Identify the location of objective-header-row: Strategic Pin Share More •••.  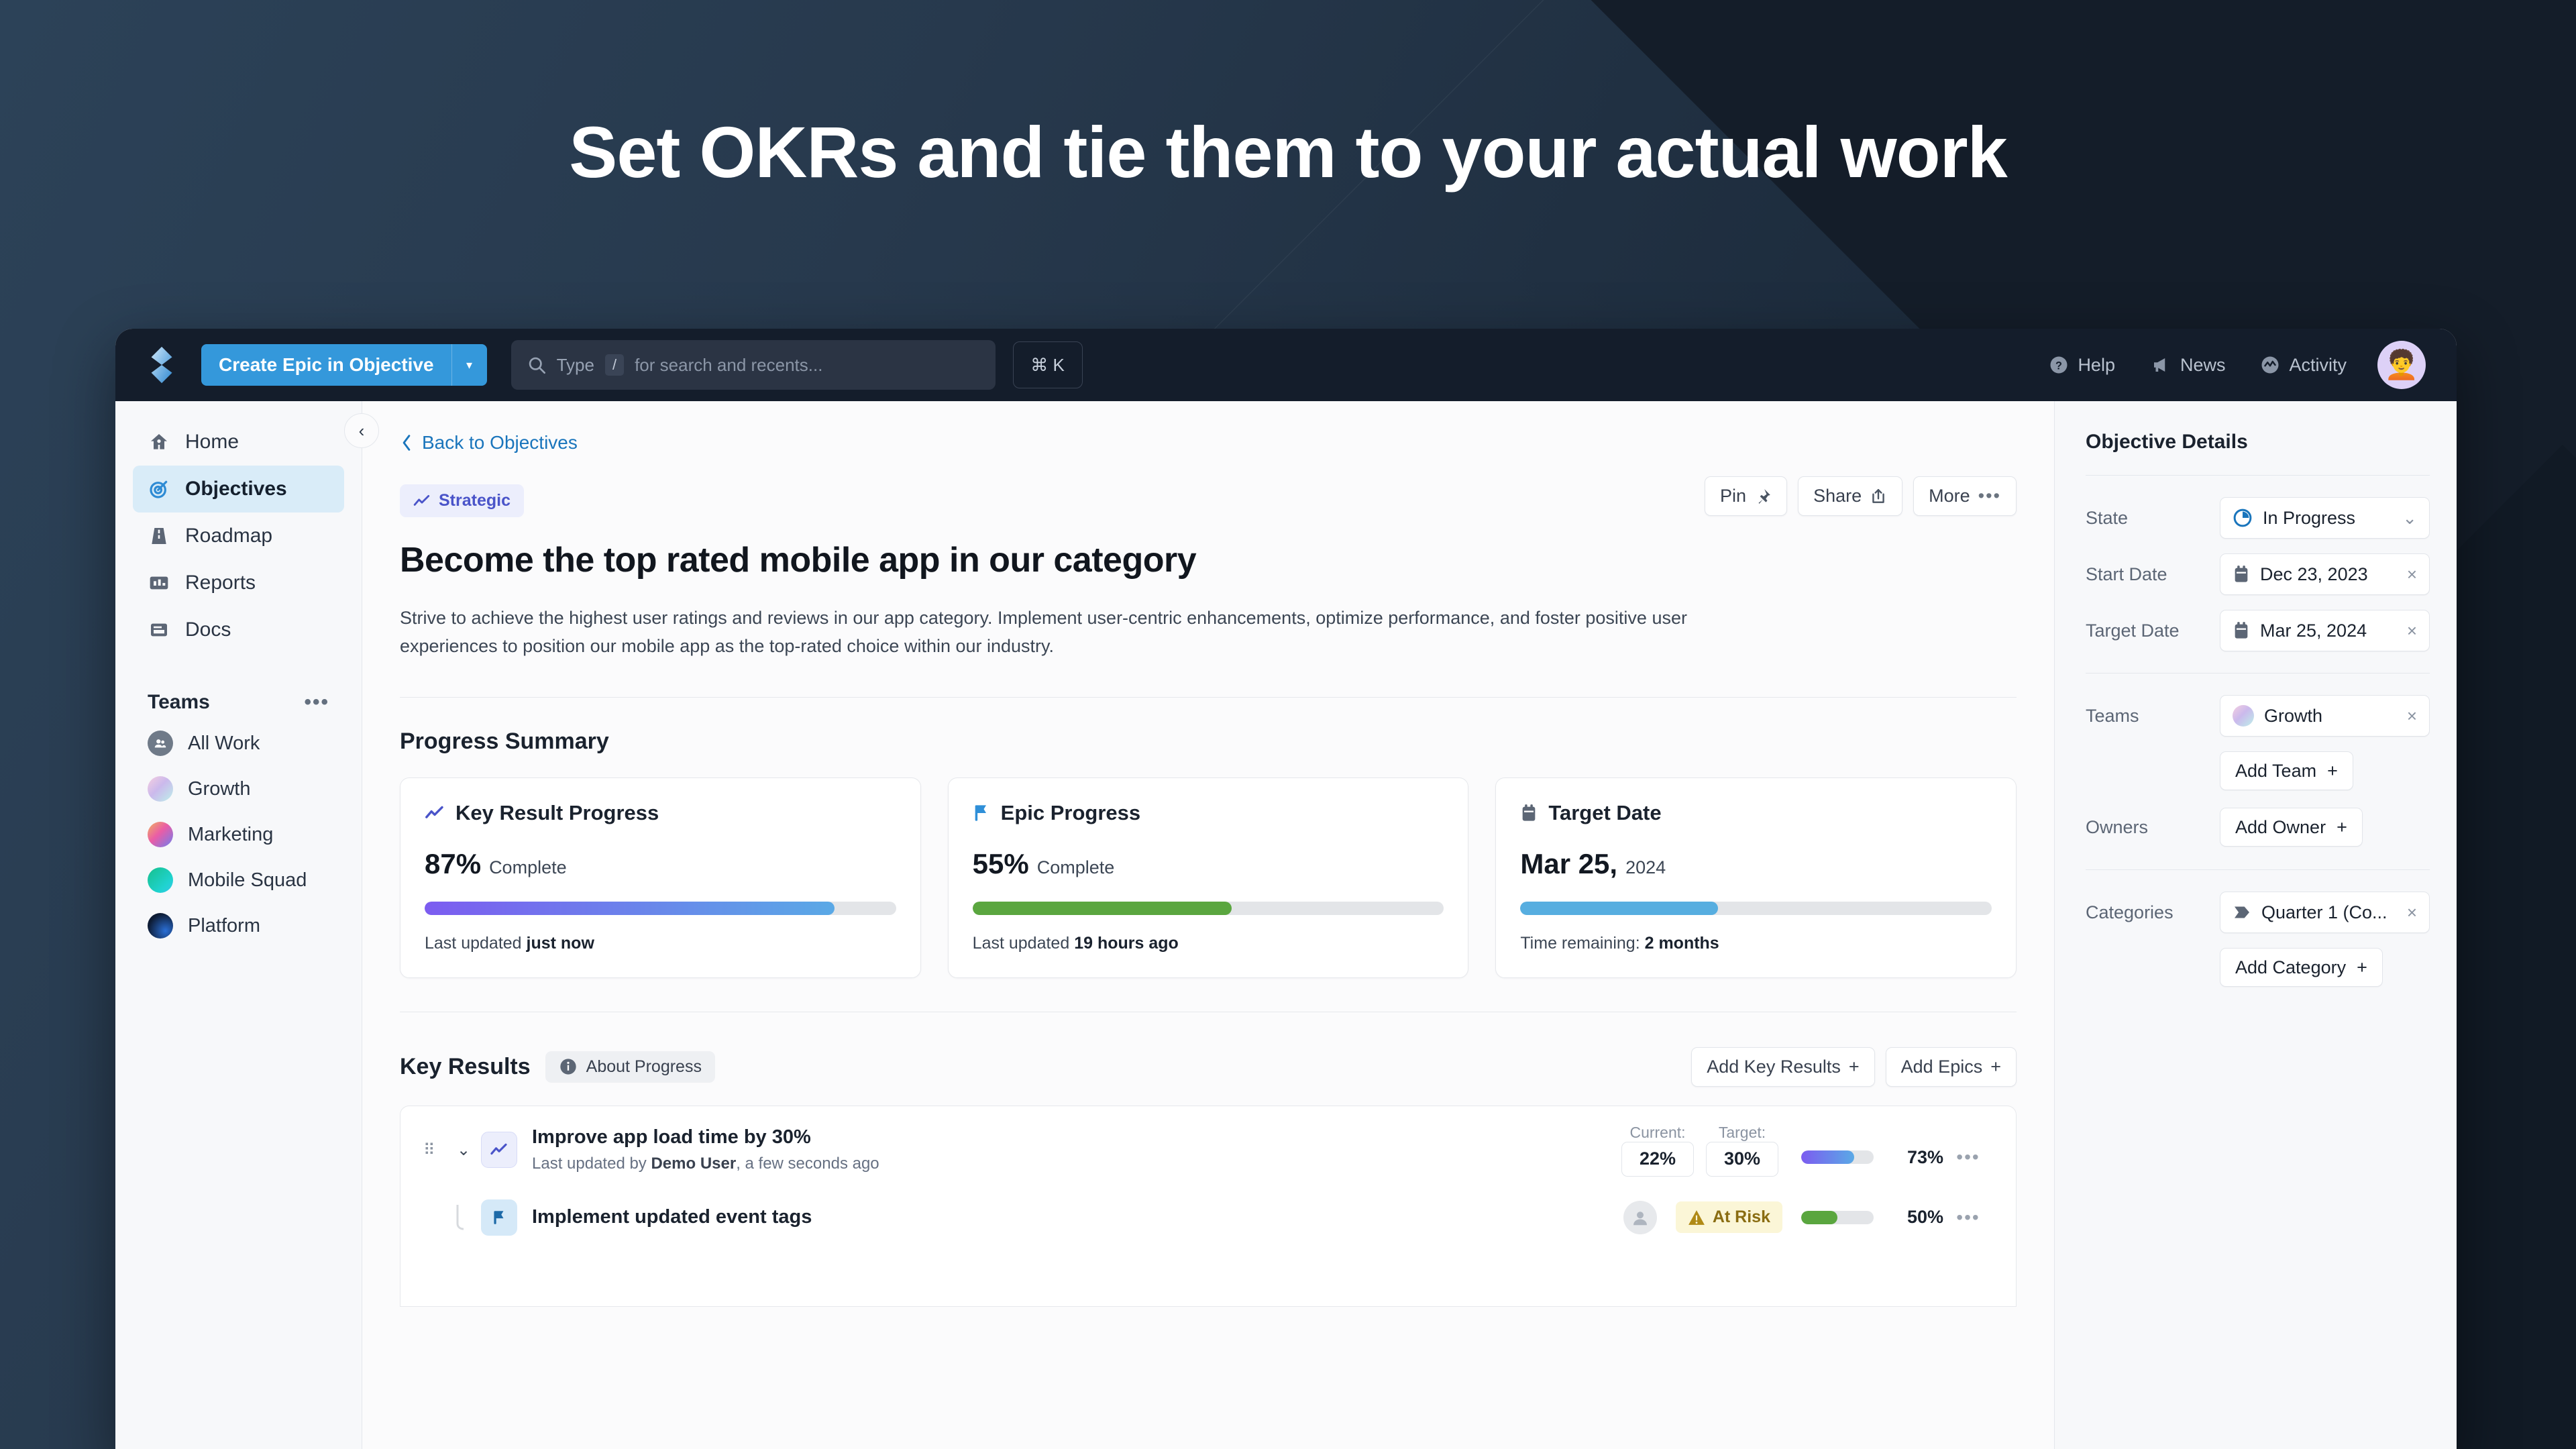
(1208, 496).